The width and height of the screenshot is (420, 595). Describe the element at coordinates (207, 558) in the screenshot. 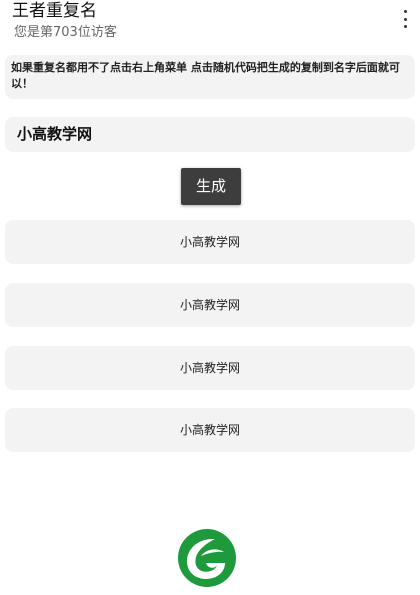

I see `leaf-logo-icon` at that location.